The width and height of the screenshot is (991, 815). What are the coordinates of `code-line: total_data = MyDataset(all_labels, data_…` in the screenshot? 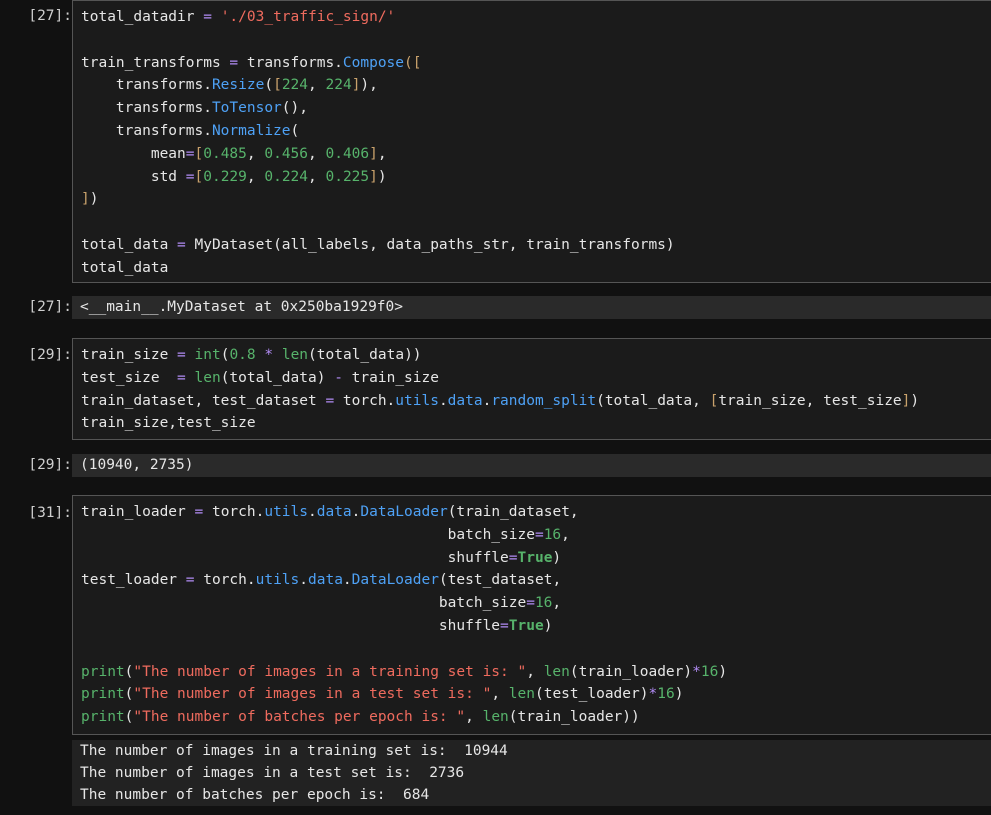 It's located at (378, 244).